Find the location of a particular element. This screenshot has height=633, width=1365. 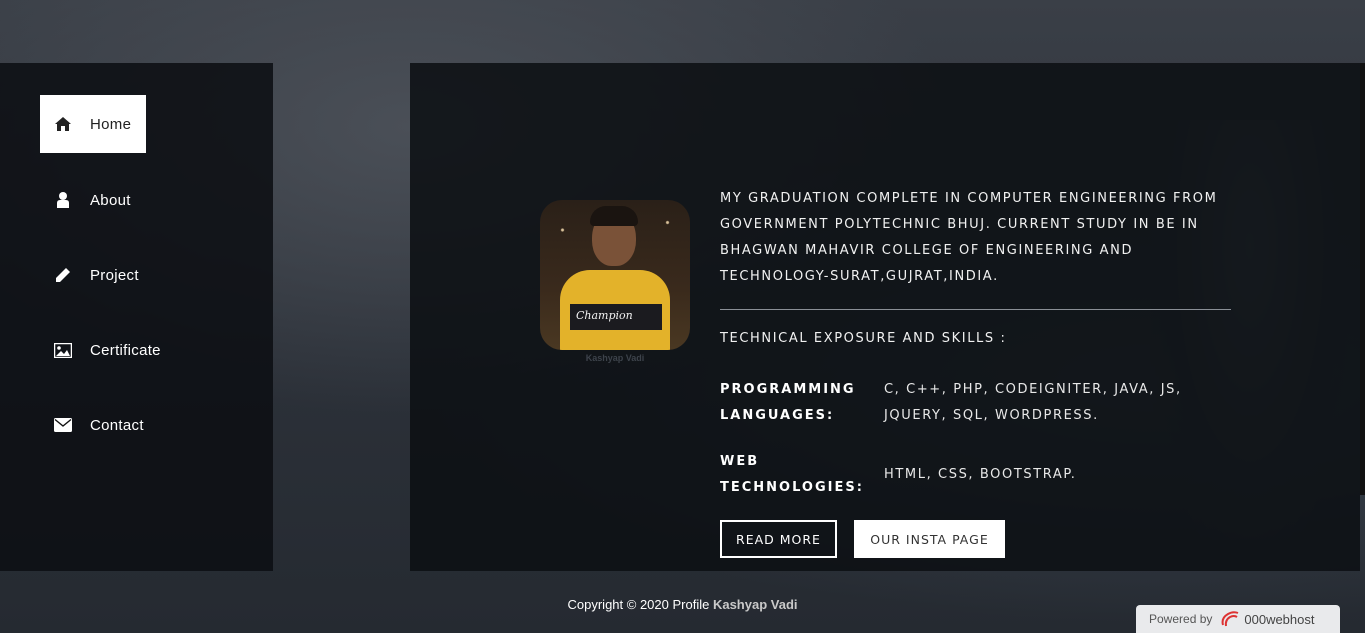

scrollbar is located at coordinates (1362, 279).